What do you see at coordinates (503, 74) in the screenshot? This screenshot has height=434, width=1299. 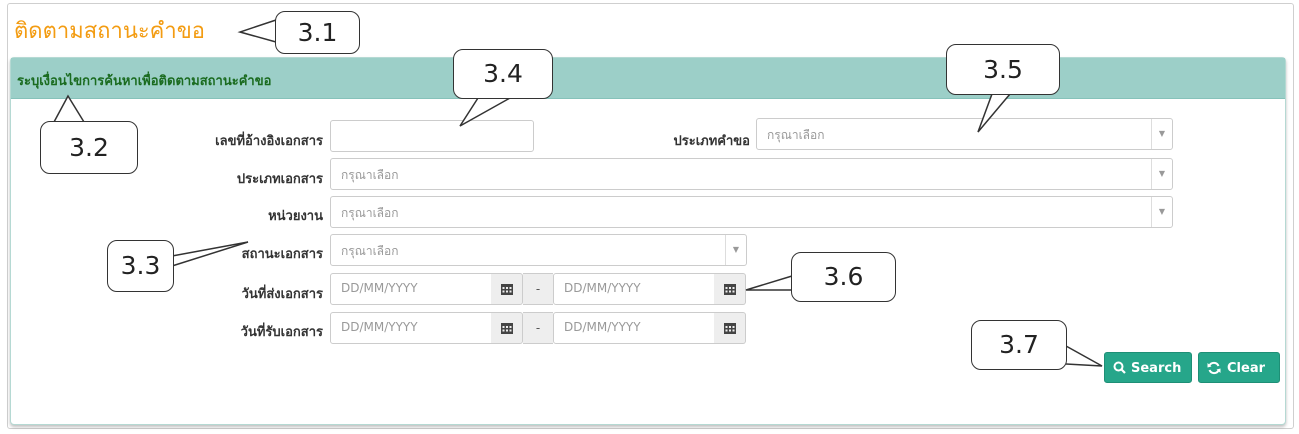 I see `callout-3-4: 3.4` at bounding box center [503, 74].